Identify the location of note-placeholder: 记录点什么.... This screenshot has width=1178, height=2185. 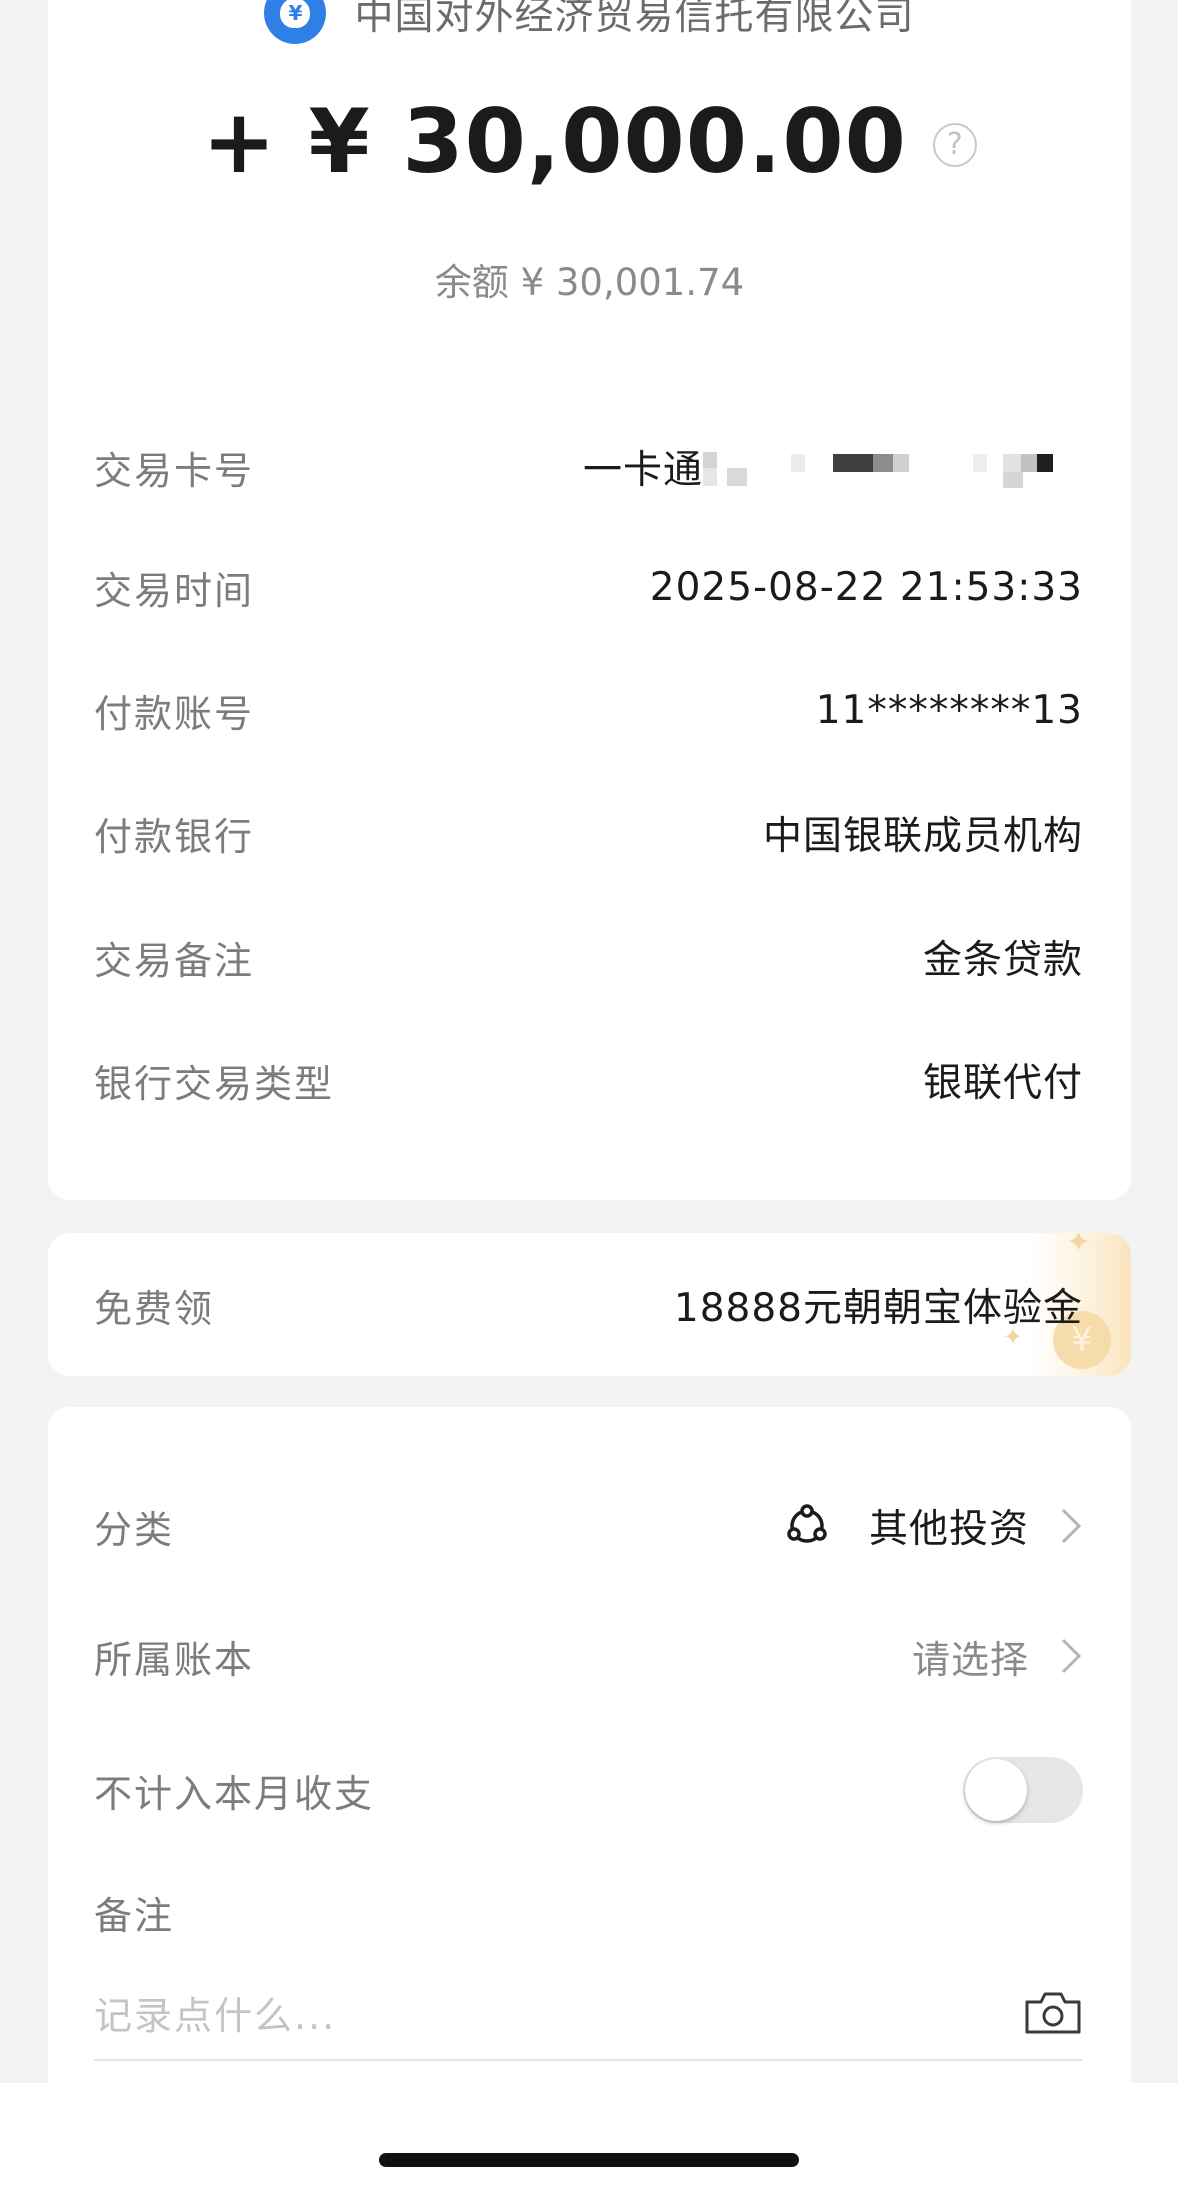
(215, 2015).